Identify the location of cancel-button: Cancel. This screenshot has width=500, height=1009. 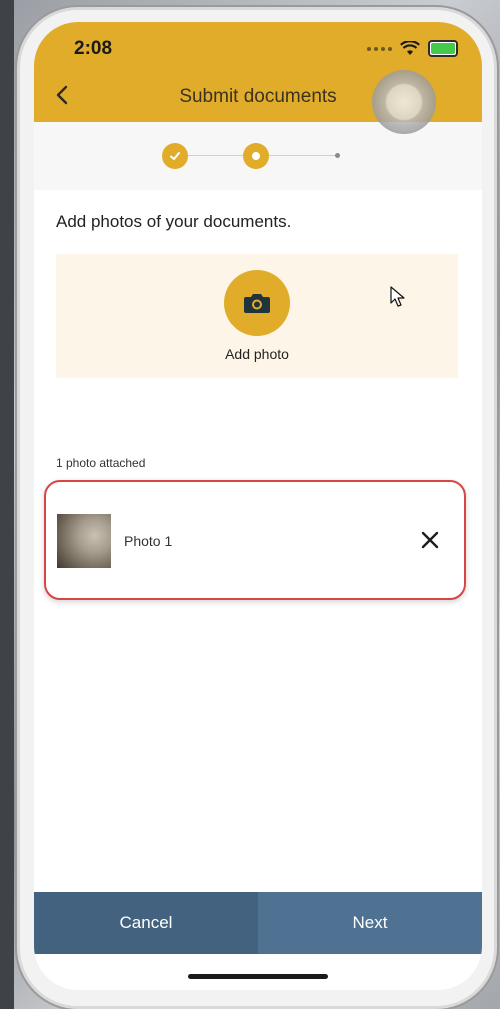
(146, 923).